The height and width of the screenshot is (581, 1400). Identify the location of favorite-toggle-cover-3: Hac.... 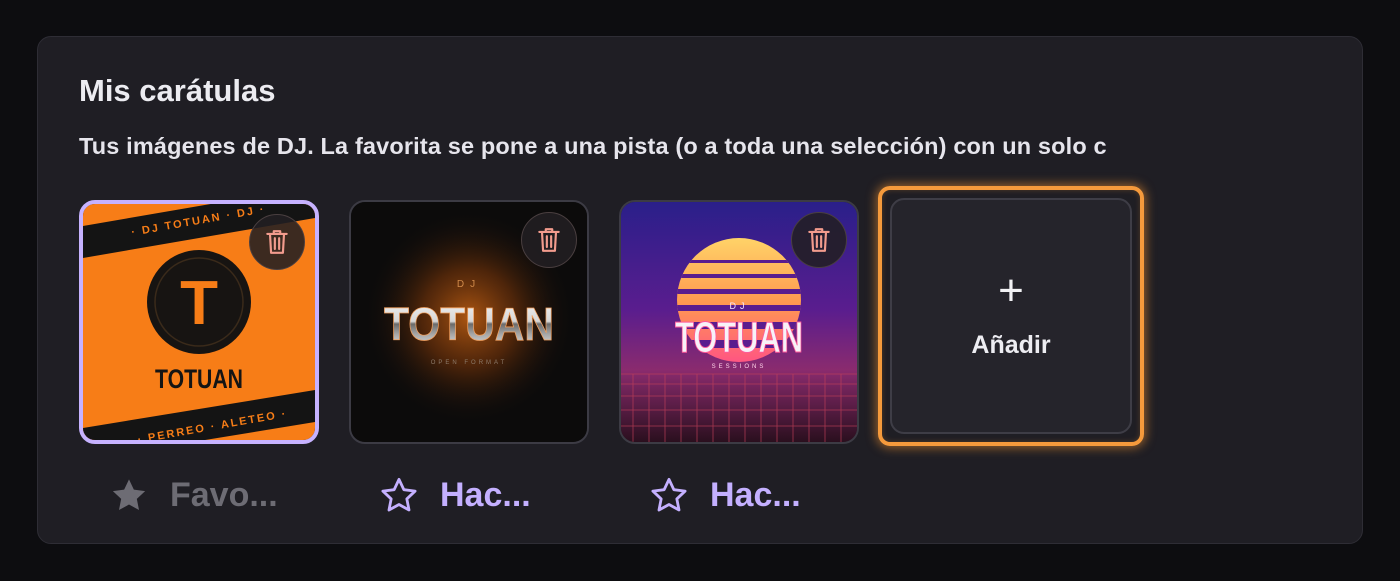
(725, 495).